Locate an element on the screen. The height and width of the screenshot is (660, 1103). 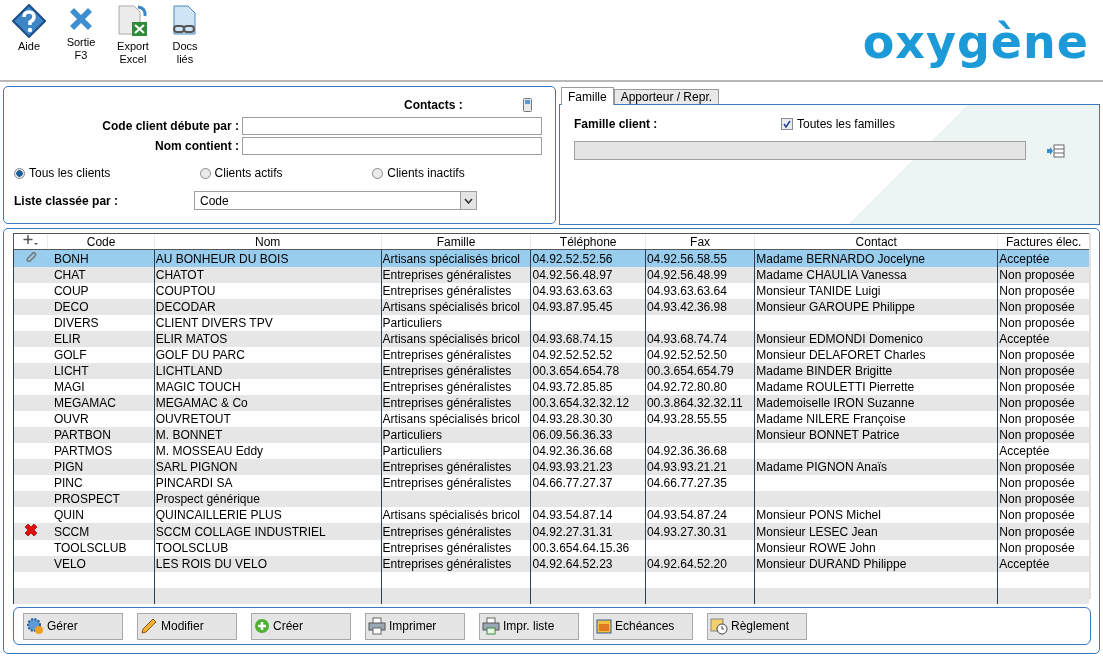
table-cell: PIGN is located at coordinates (101, 467).